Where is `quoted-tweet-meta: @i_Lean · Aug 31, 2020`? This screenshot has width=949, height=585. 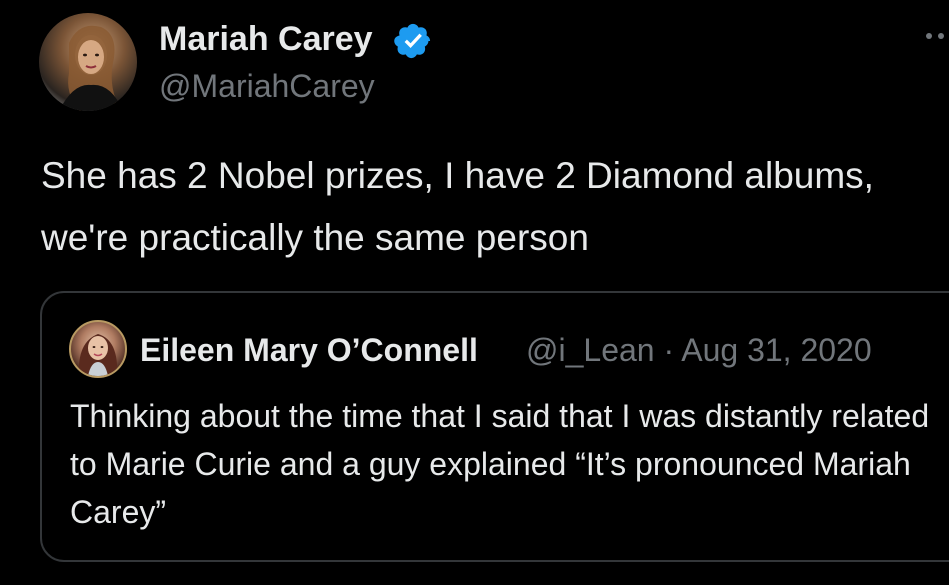 quoted-tweet-meta: @i_Lean · Aug 31, 2020 is located at coordinates (699, 350).